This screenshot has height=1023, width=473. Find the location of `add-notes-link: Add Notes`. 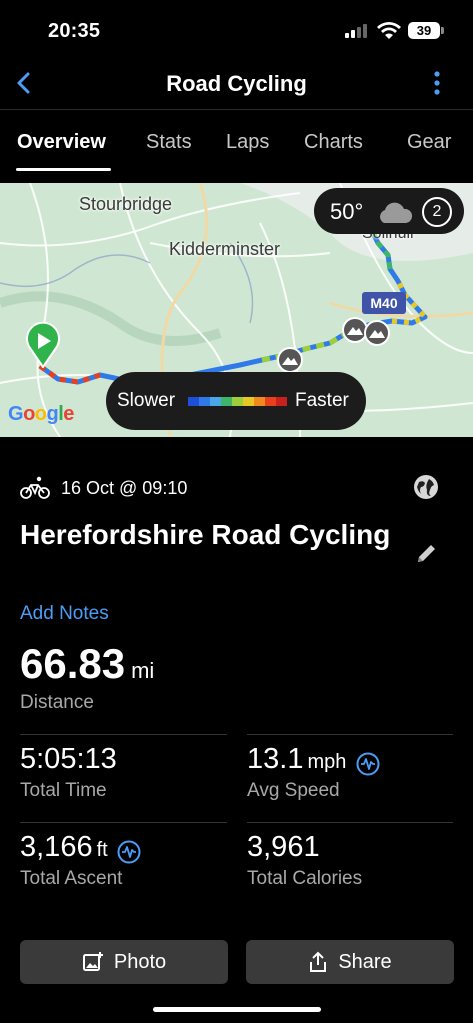

add-notes-link: Add Notes is located at coordinates (64, 614).